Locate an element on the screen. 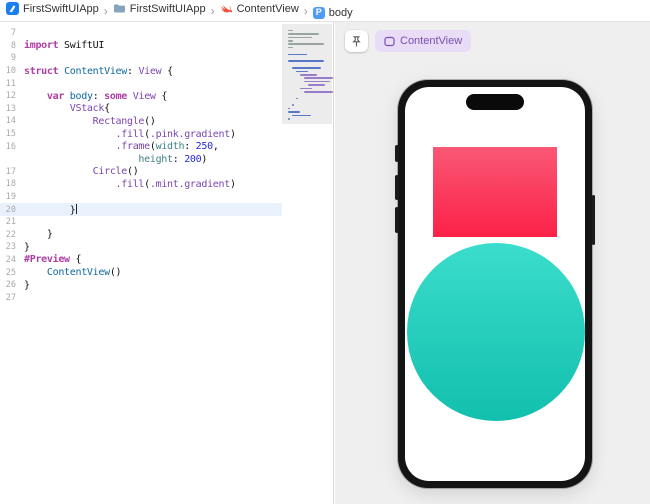 The width and height of the screenshot is (650, 504). minimap is located at coordinates (307, 263).